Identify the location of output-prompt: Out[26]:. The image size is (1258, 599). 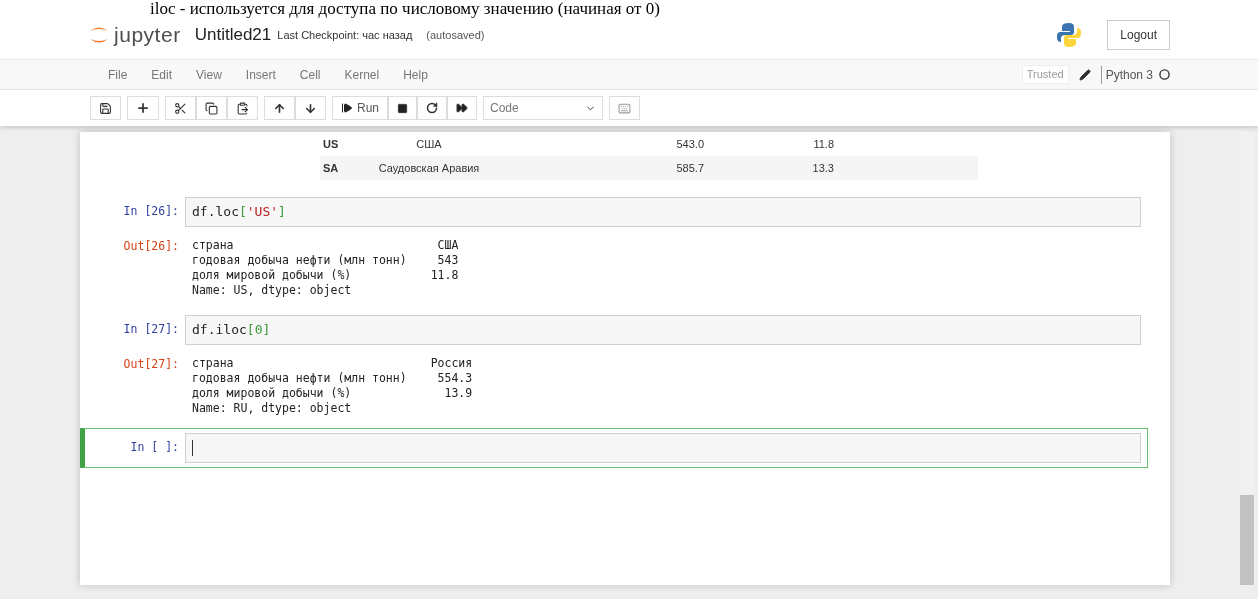
(151, 246).